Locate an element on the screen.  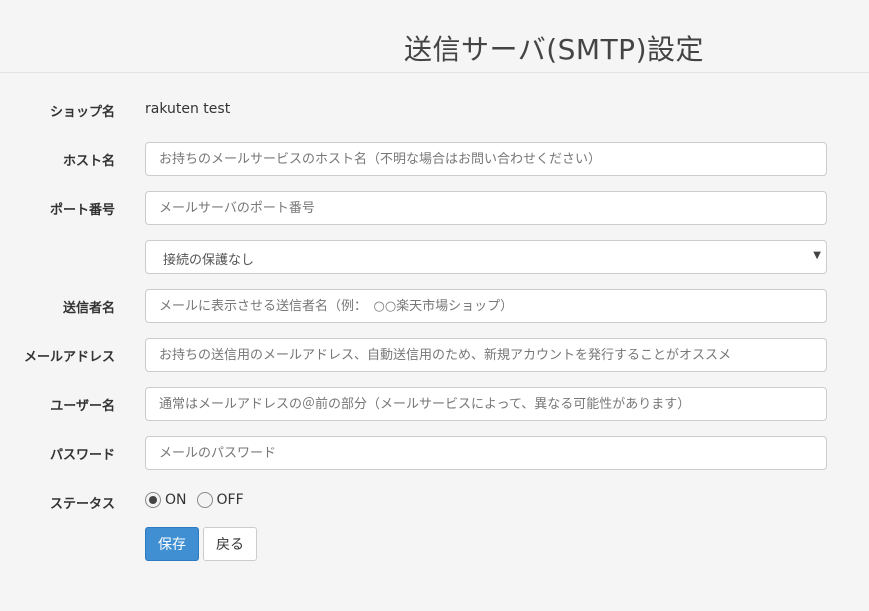
port-input is located at coordinates (486, 208).